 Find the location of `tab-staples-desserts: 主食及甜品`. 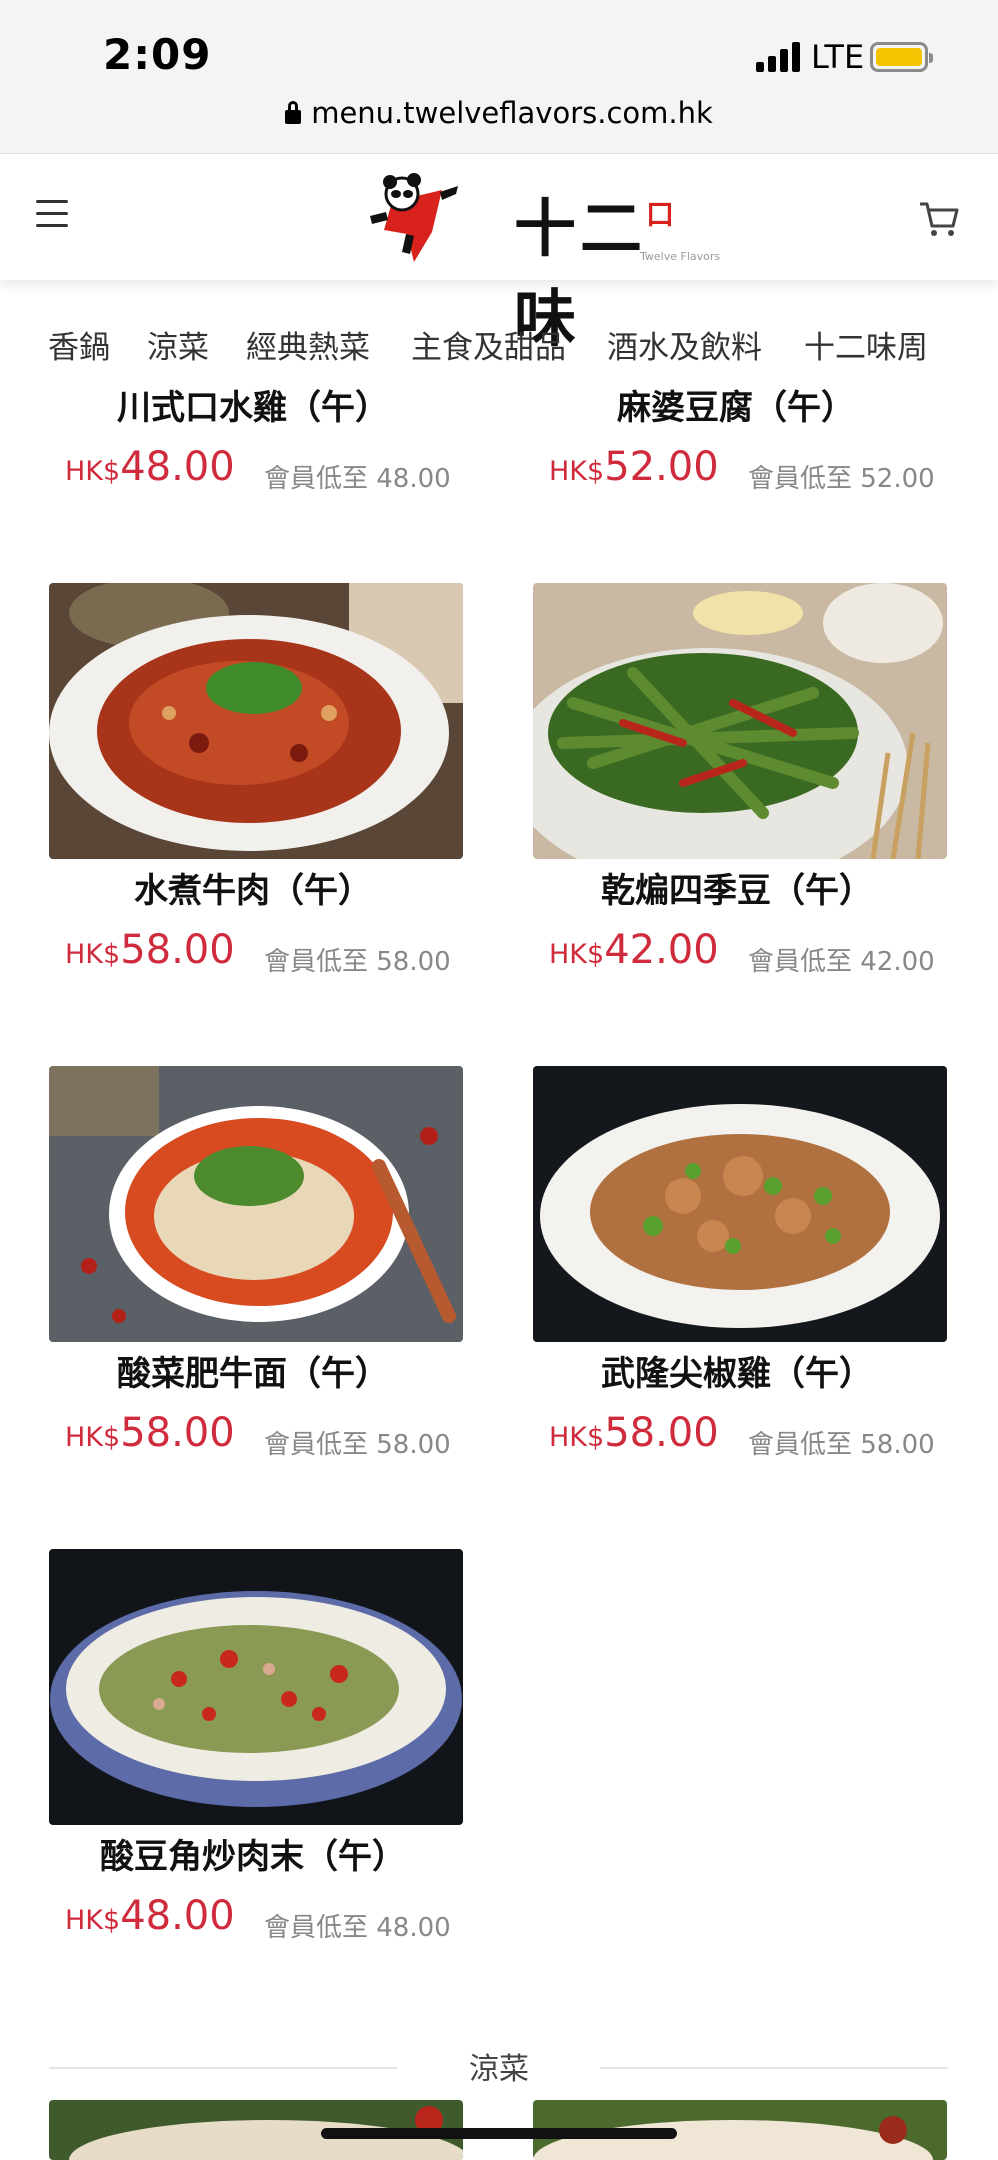

tab-staples-desserts: 主食及甜品 is located at coordinates (488, 344).